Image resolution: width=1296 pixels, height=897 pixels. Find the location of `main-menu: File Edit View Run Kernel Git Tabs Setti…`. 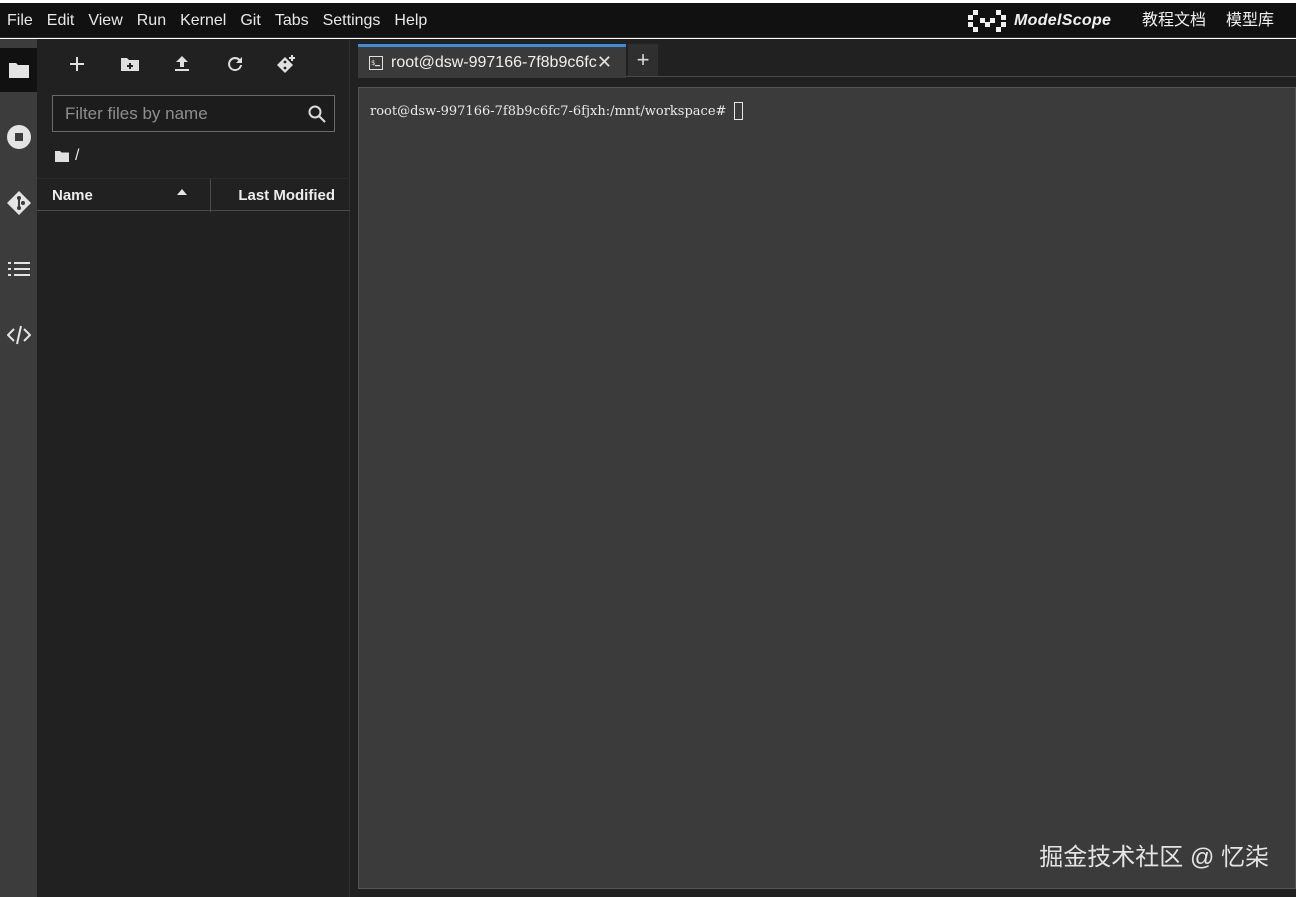

main-menu: File Edit View Run Kernel Git Tabs Setti… is located at coordinates (217, 20).